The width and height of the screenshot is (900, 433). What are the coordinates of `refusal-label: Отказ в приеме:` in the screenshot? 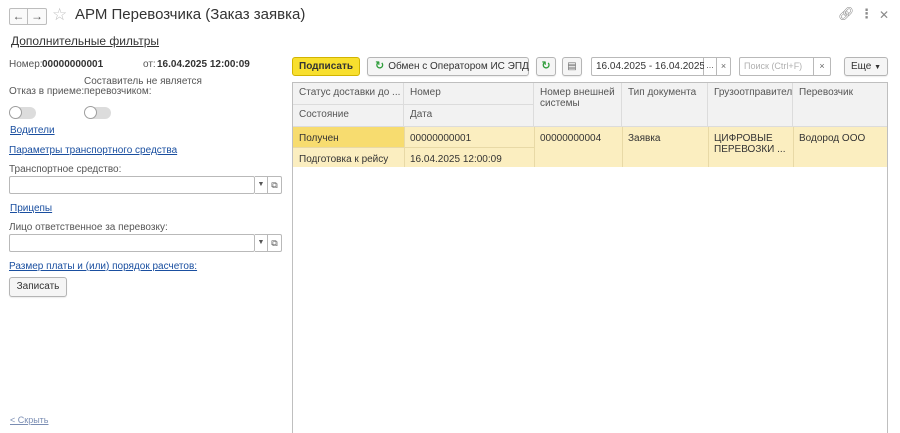 It's located at (47, 91).